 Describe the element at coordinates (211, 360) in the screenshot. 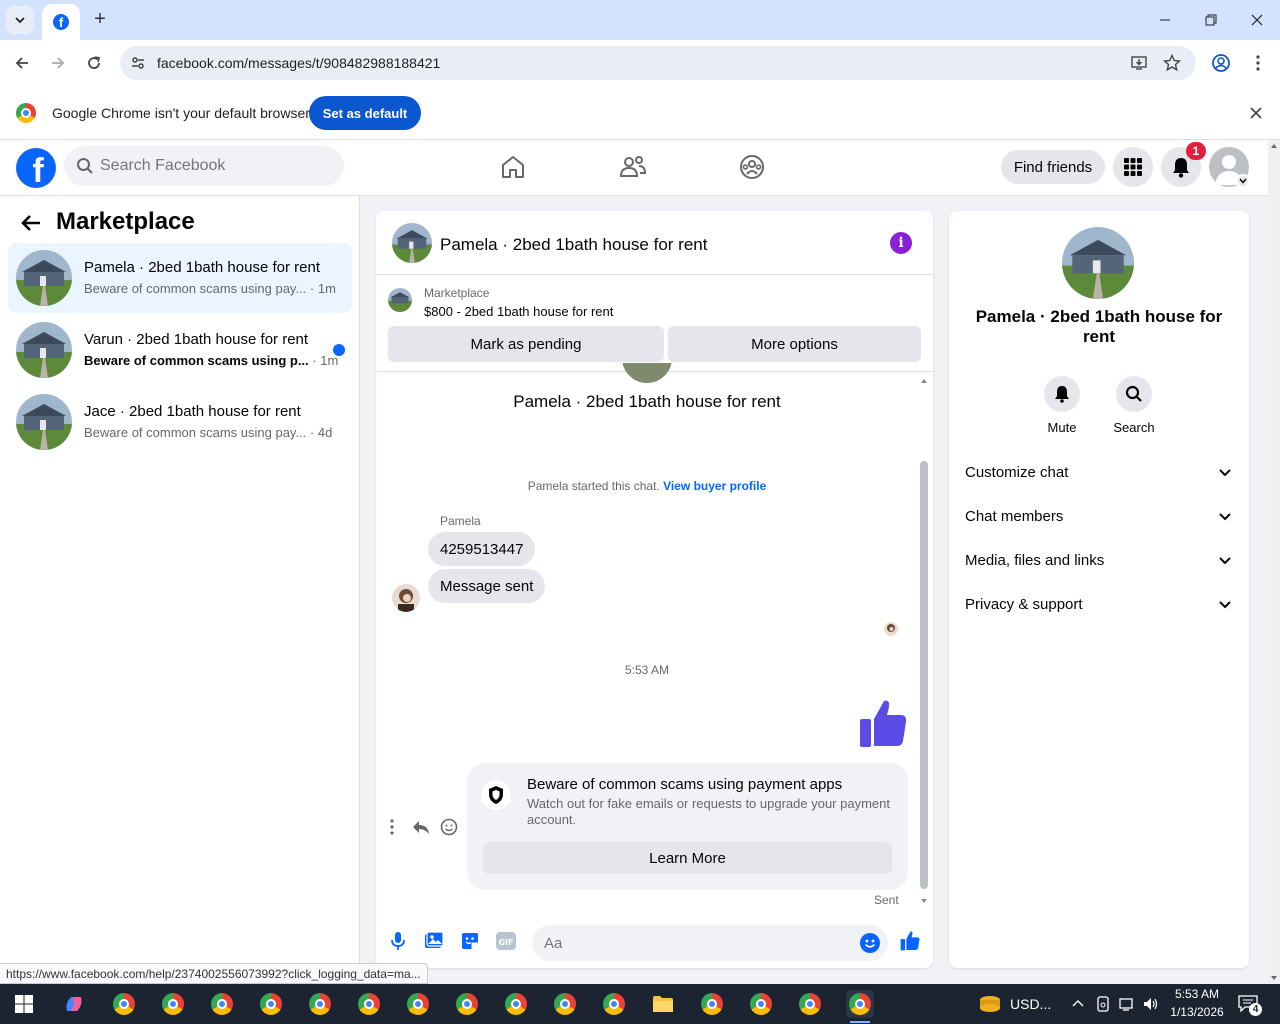

I see `conversation-preview: Beware of common scams using p... · 1m` at that location.